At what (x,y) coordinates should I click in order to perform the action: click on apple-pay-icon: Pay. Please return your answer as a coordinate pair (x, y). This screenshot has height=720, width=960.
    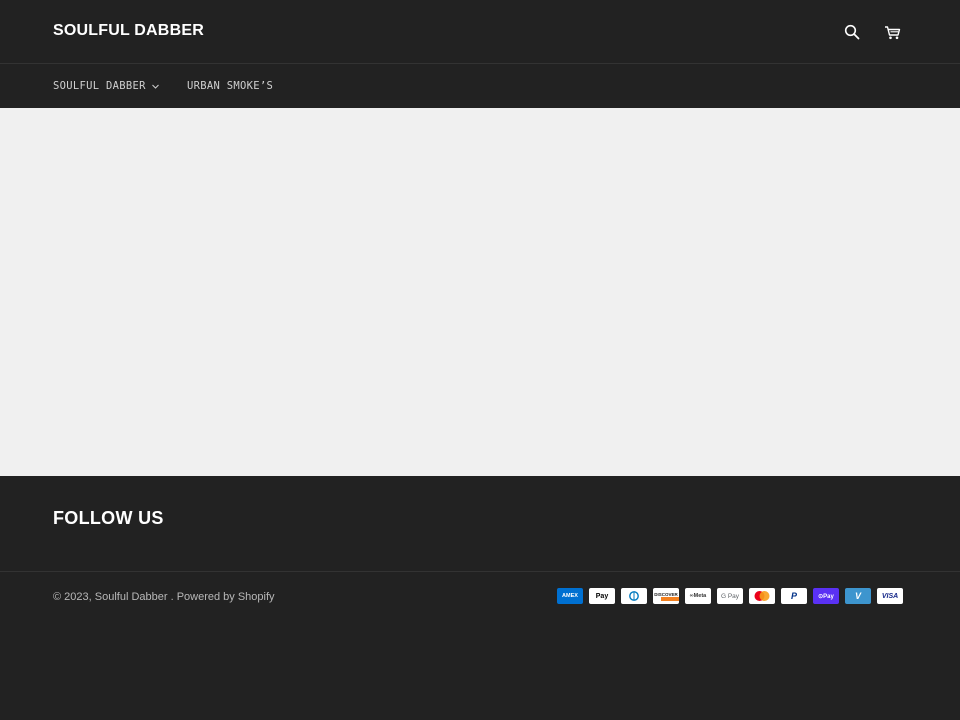
    Looking at the image, I should click on (602, 596).